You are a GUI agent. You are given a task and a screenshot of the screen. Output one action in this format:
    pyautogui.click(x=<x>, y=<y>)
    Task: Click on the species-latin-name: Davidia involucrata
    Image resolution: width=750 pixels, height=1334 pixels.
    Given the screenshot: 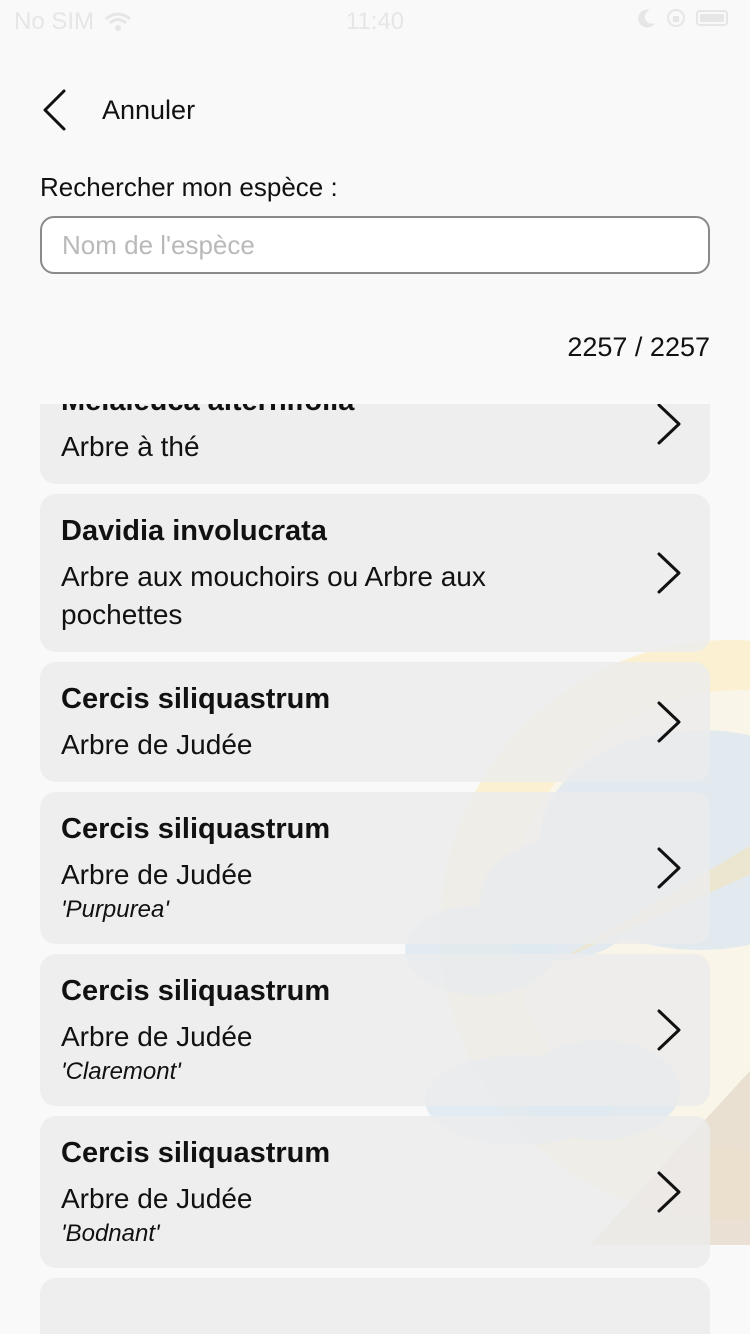 What is the action you would take?
    pyautogui.click(x=194, y=531)
    